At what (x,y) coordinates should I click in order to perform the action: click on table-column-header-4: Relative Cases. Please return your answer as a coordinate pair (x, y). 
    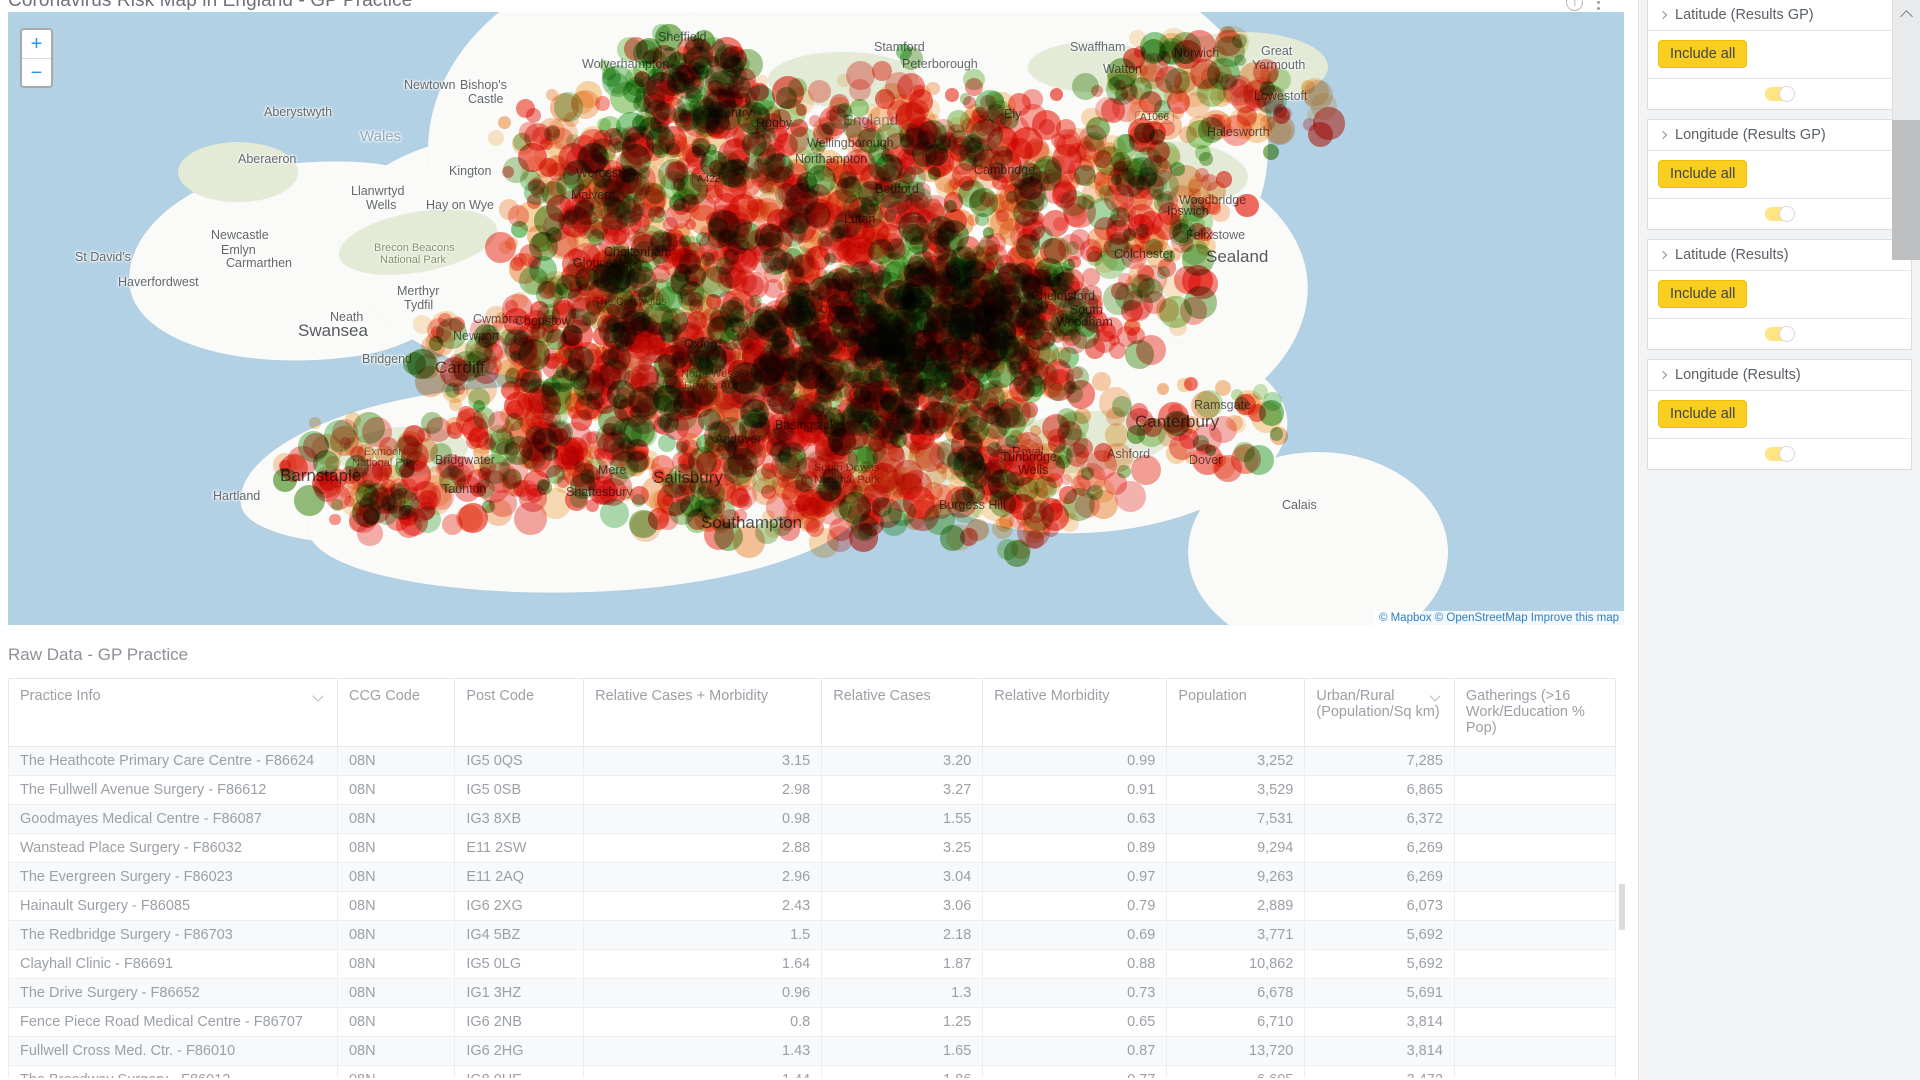
    Looking at the image, I should click on (902, 712).